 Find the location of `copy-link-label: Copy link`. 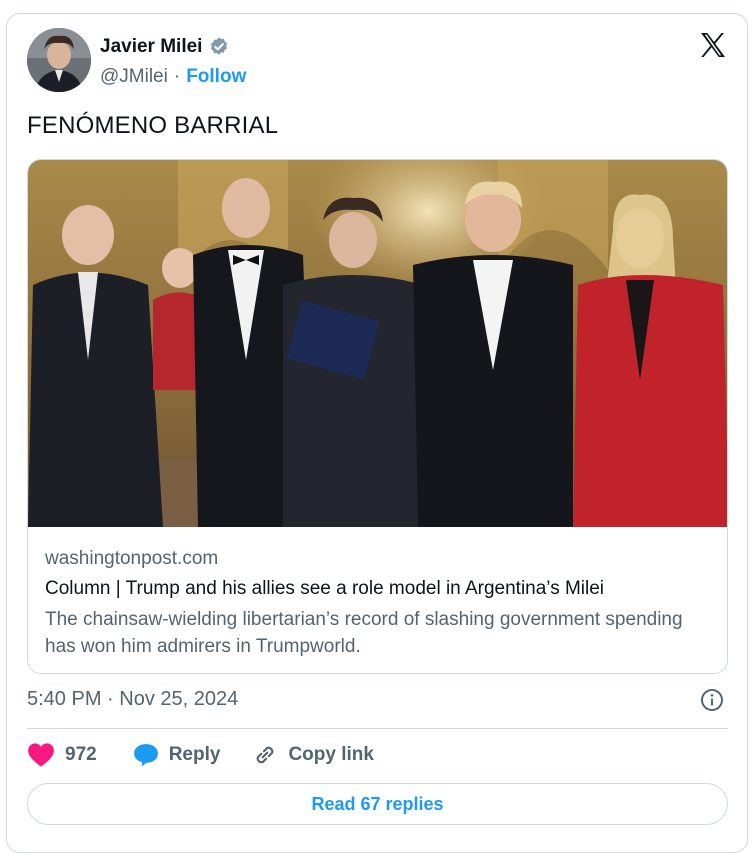

copy-link-label: Copy link is located at coordinates (331, 754).